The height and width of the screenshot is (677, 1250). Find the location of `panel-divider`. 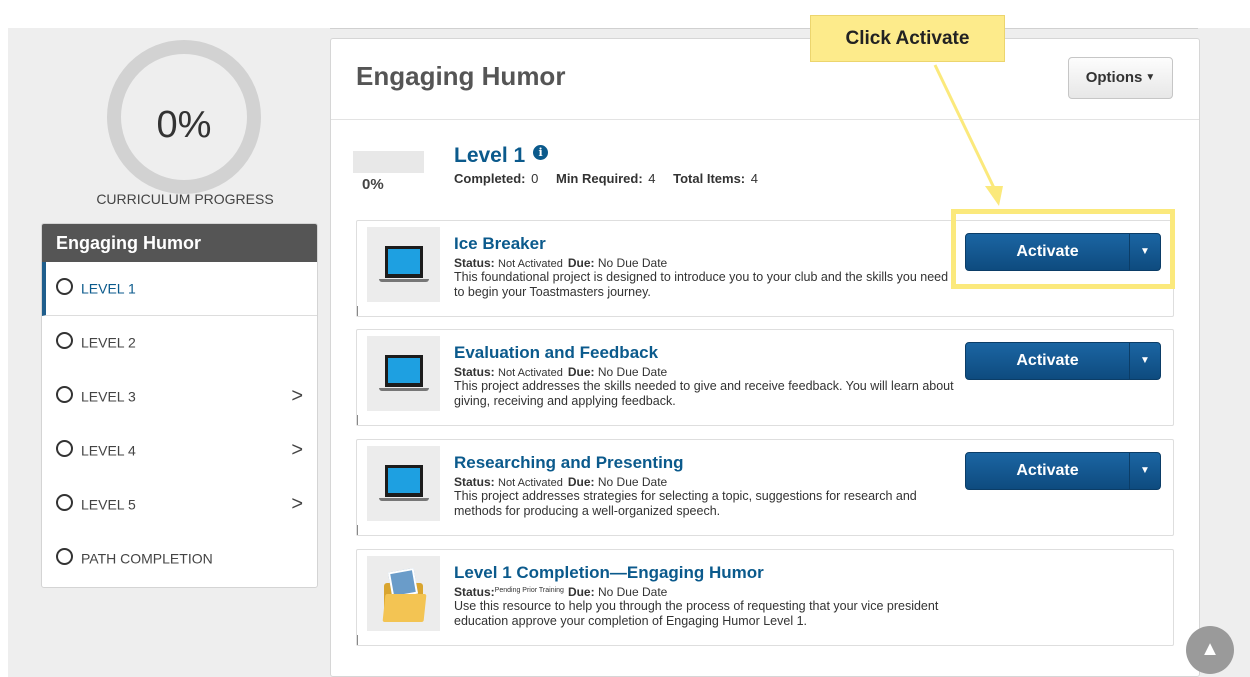

panel-divider is located at coordinates (765, 119).